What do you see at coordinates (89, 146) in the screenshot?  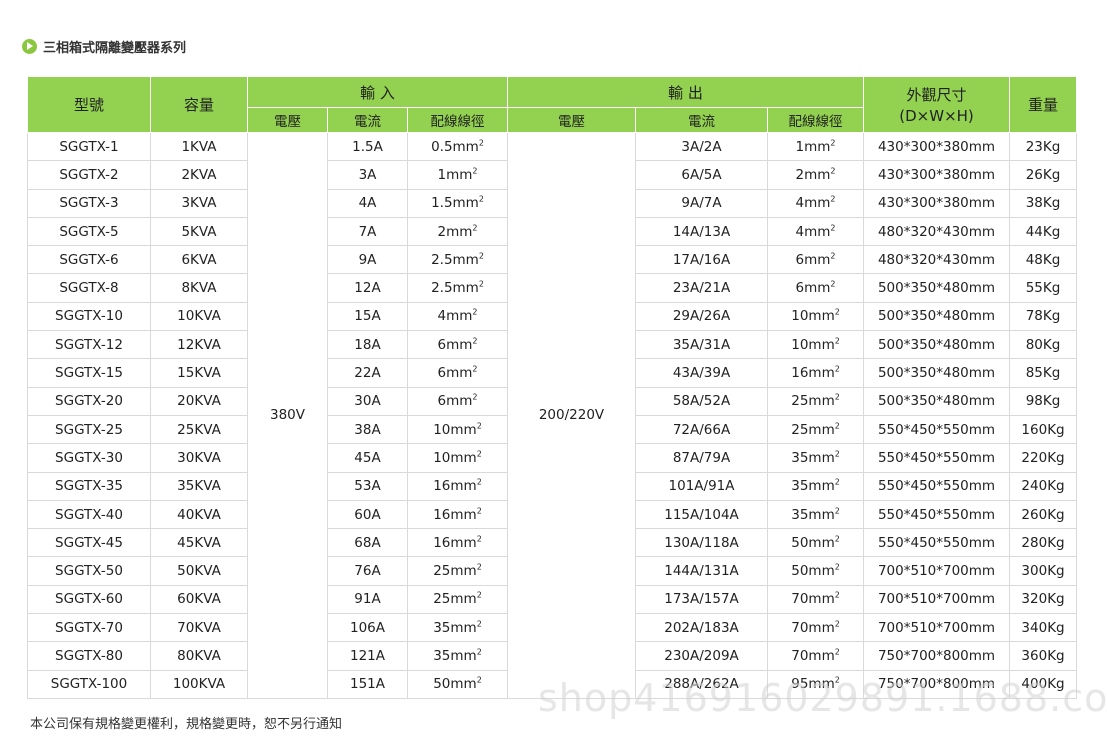 I see `cell-model-value: SGGTX-1` at bounding box center [89, 146].